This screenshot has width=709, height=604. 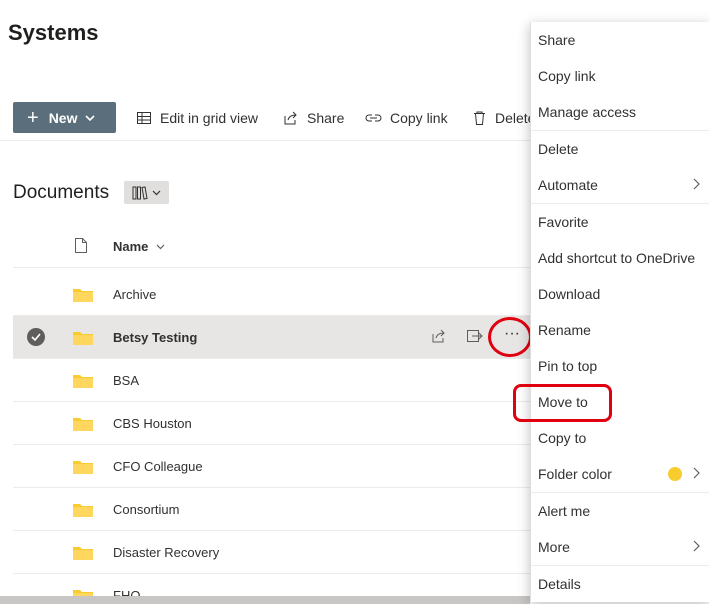 What do you see at coordinates (562, 438) in the screenshot?
I see `menu-item-label: Copy to` at bounding box center [562, 438].